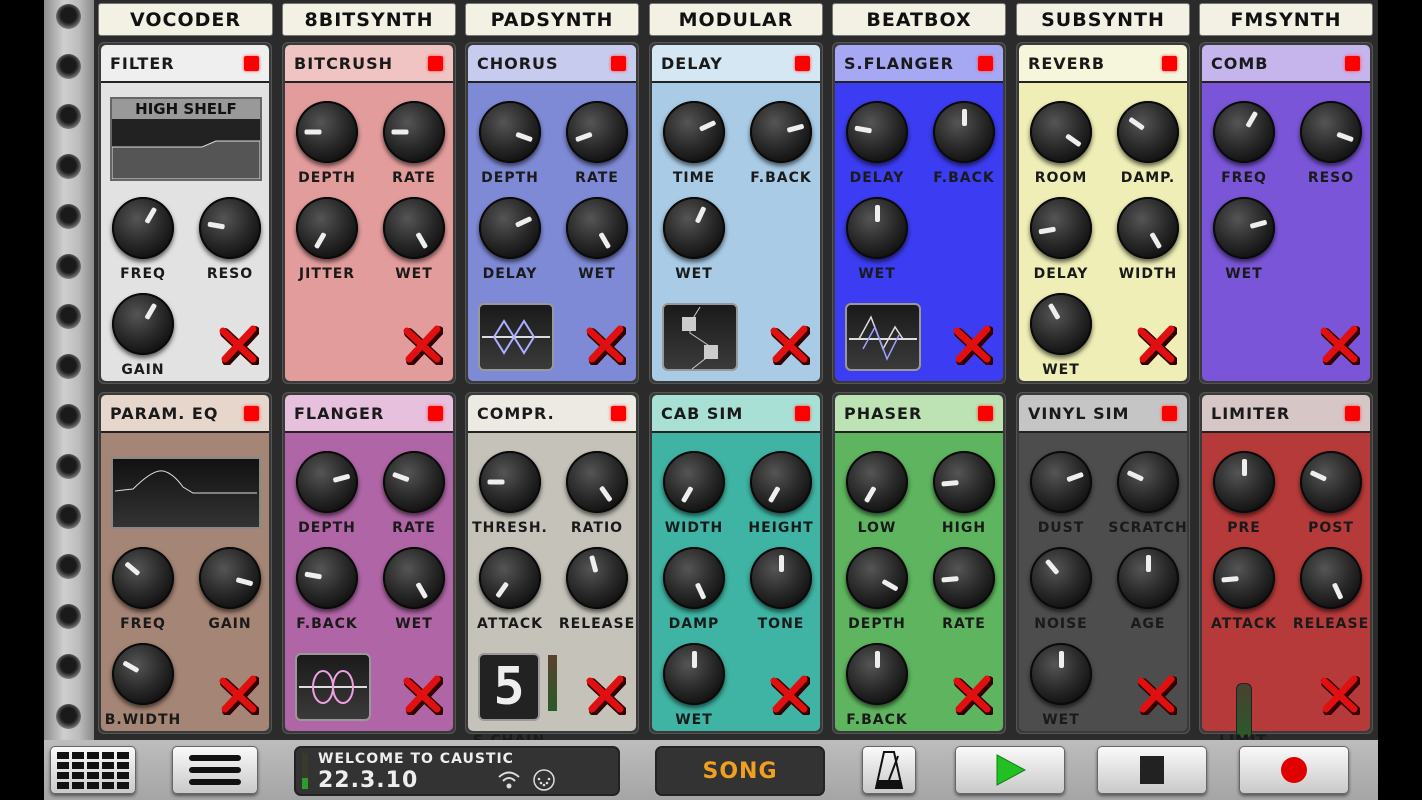 This screenshot has height=800, width=1422. Describe the element at coordinates (597, 482) in the screenshot. I see `knob-ratio` at that location.